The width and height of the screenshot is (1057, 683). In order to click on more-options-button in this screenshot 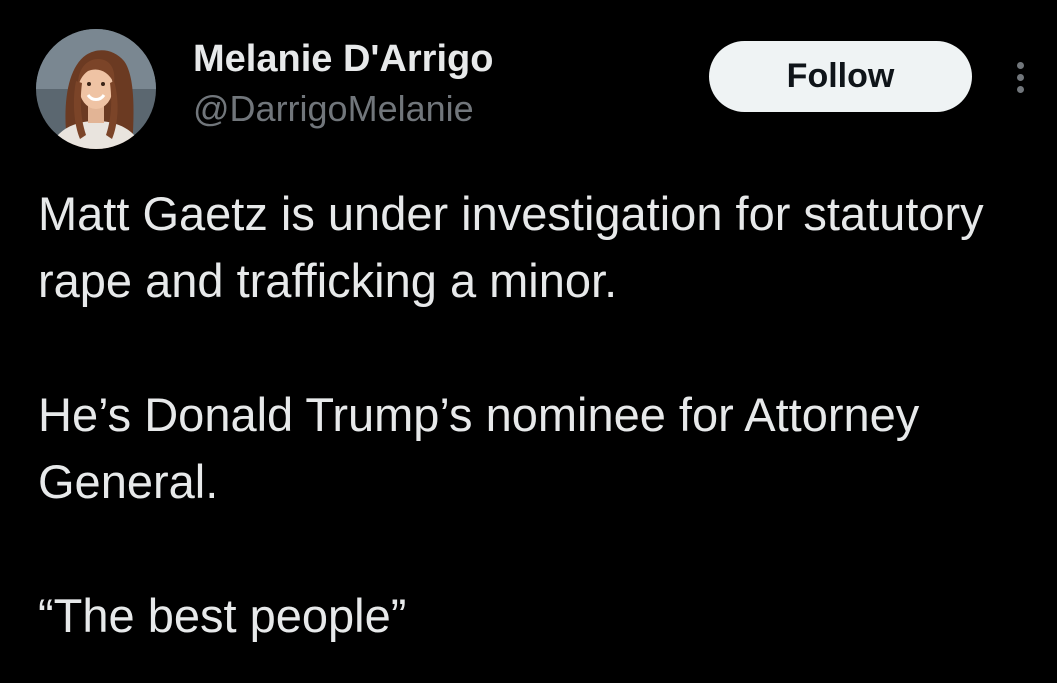, I will do `click(1020, 77)`.